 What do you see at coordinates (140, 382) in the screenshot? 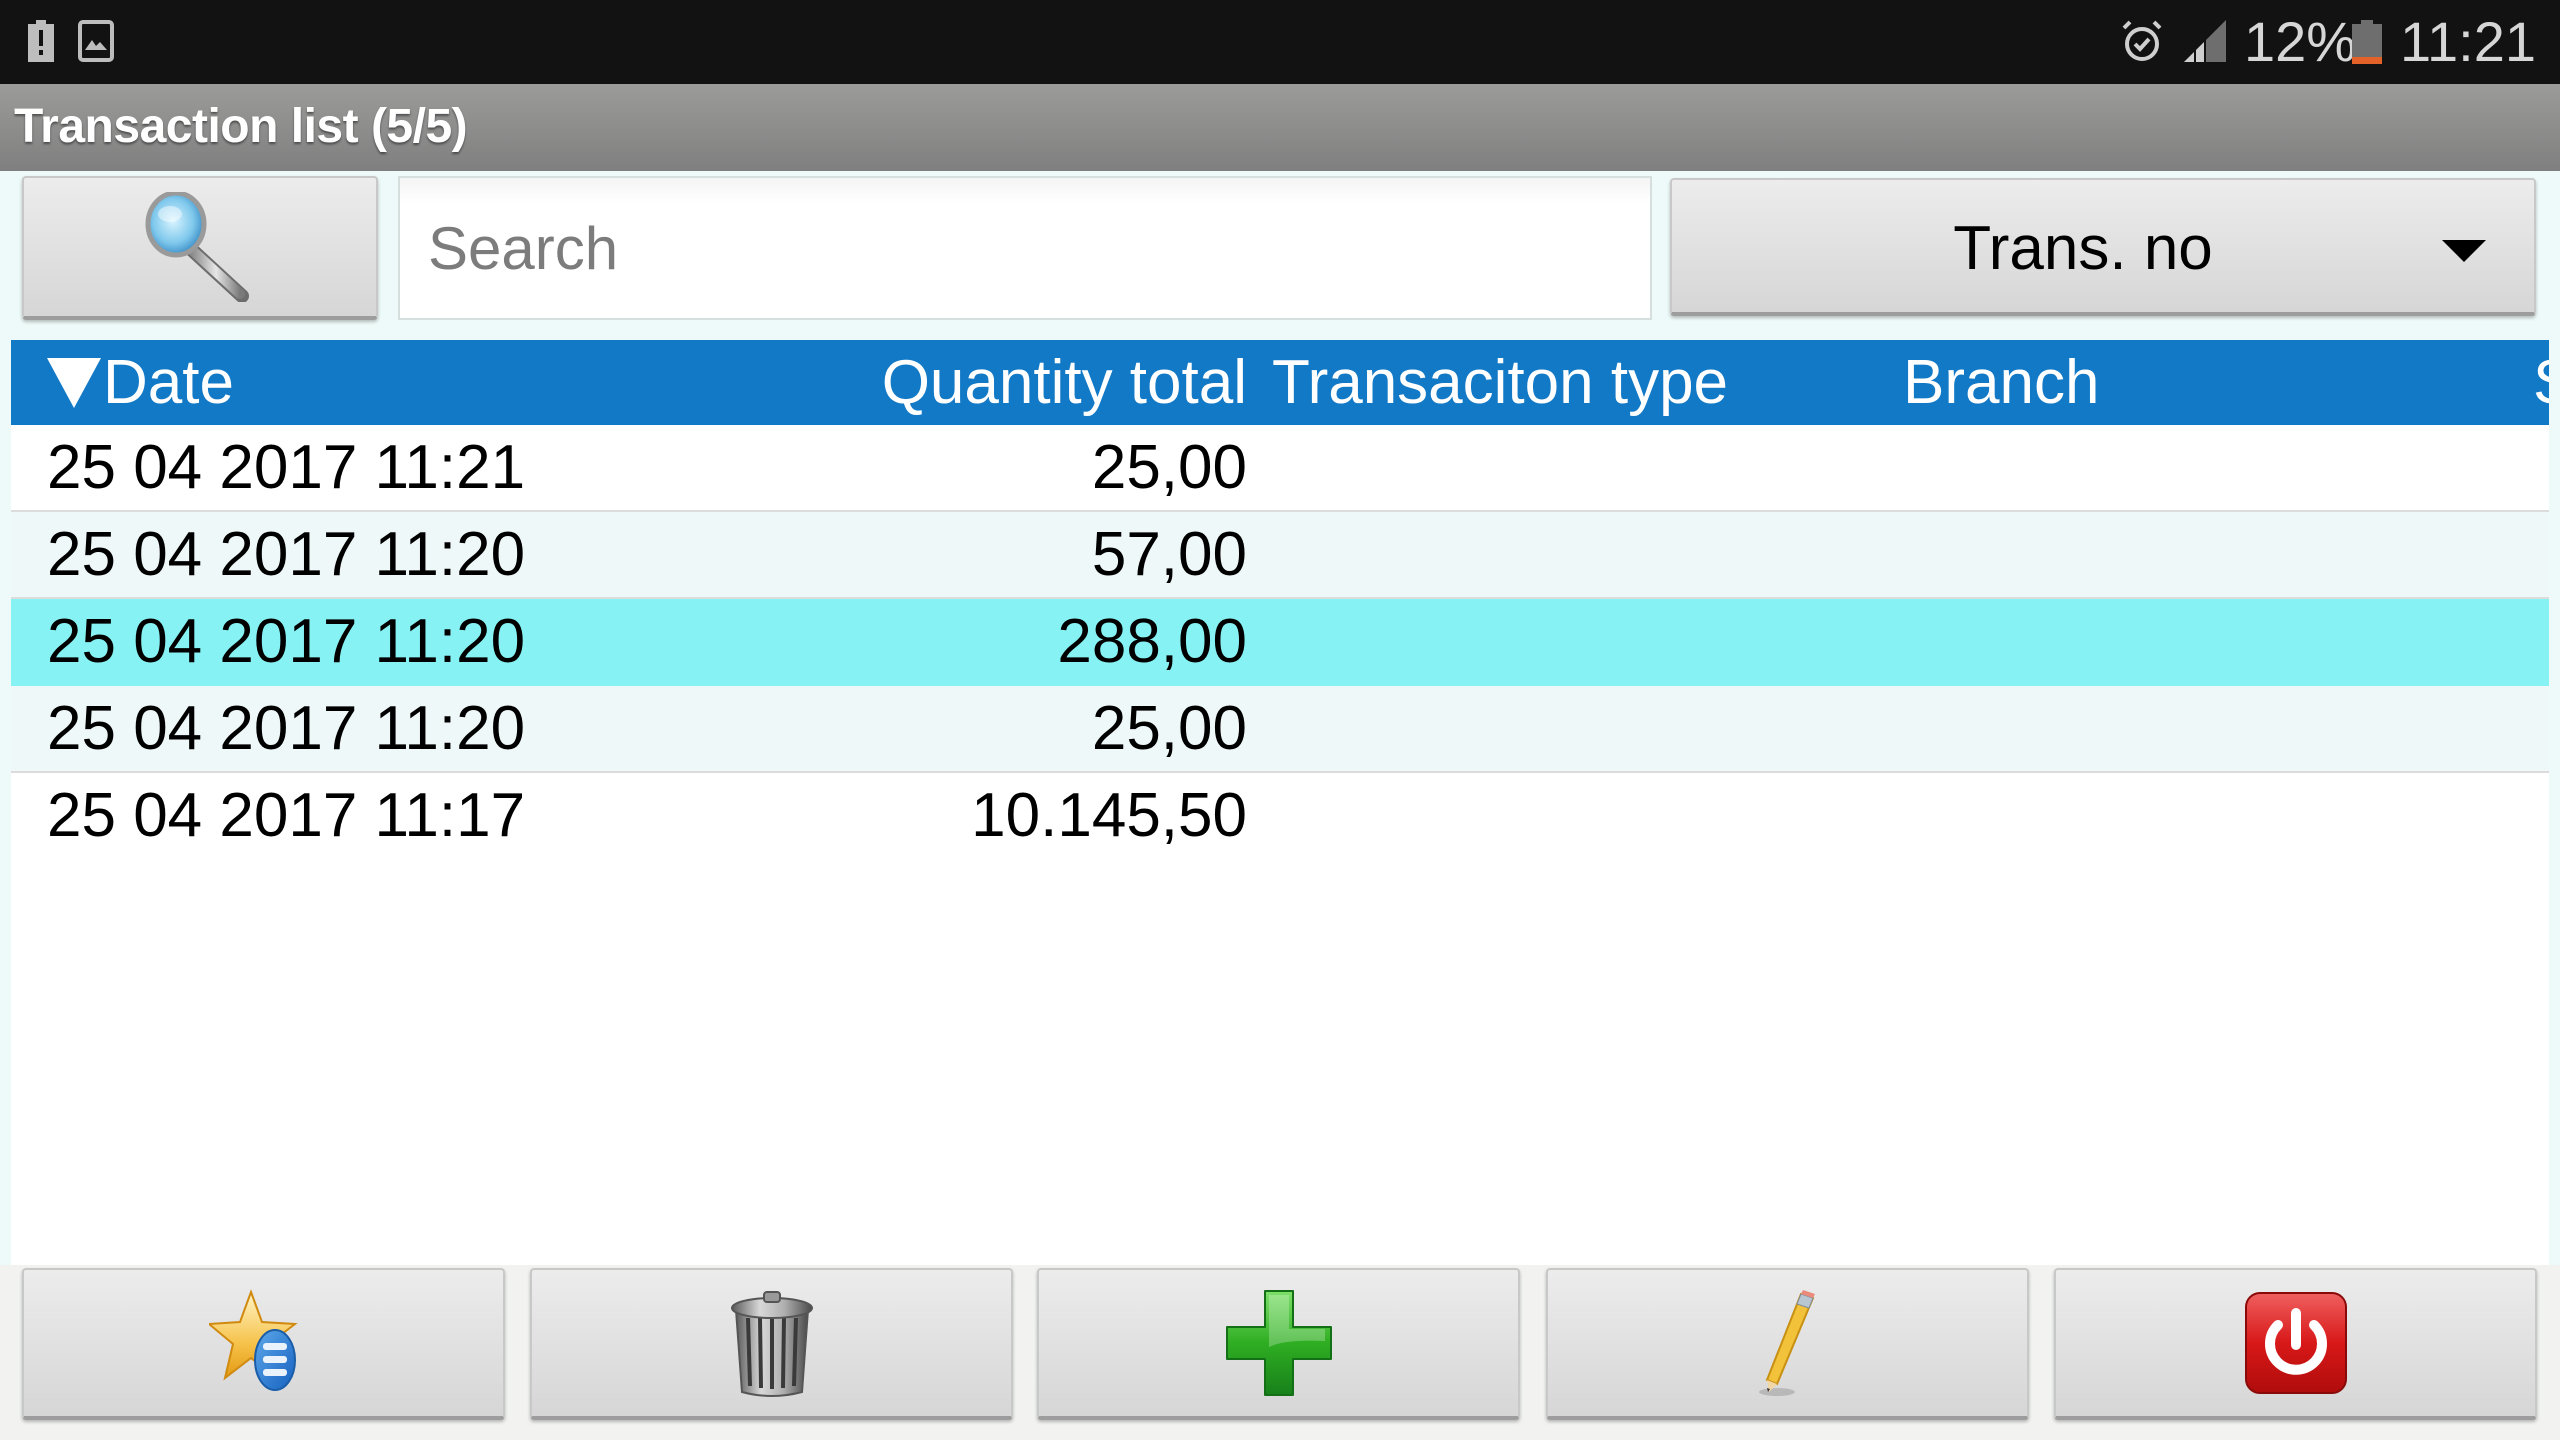
I see `column-header-date: Date` at bounding box center [140, 382].